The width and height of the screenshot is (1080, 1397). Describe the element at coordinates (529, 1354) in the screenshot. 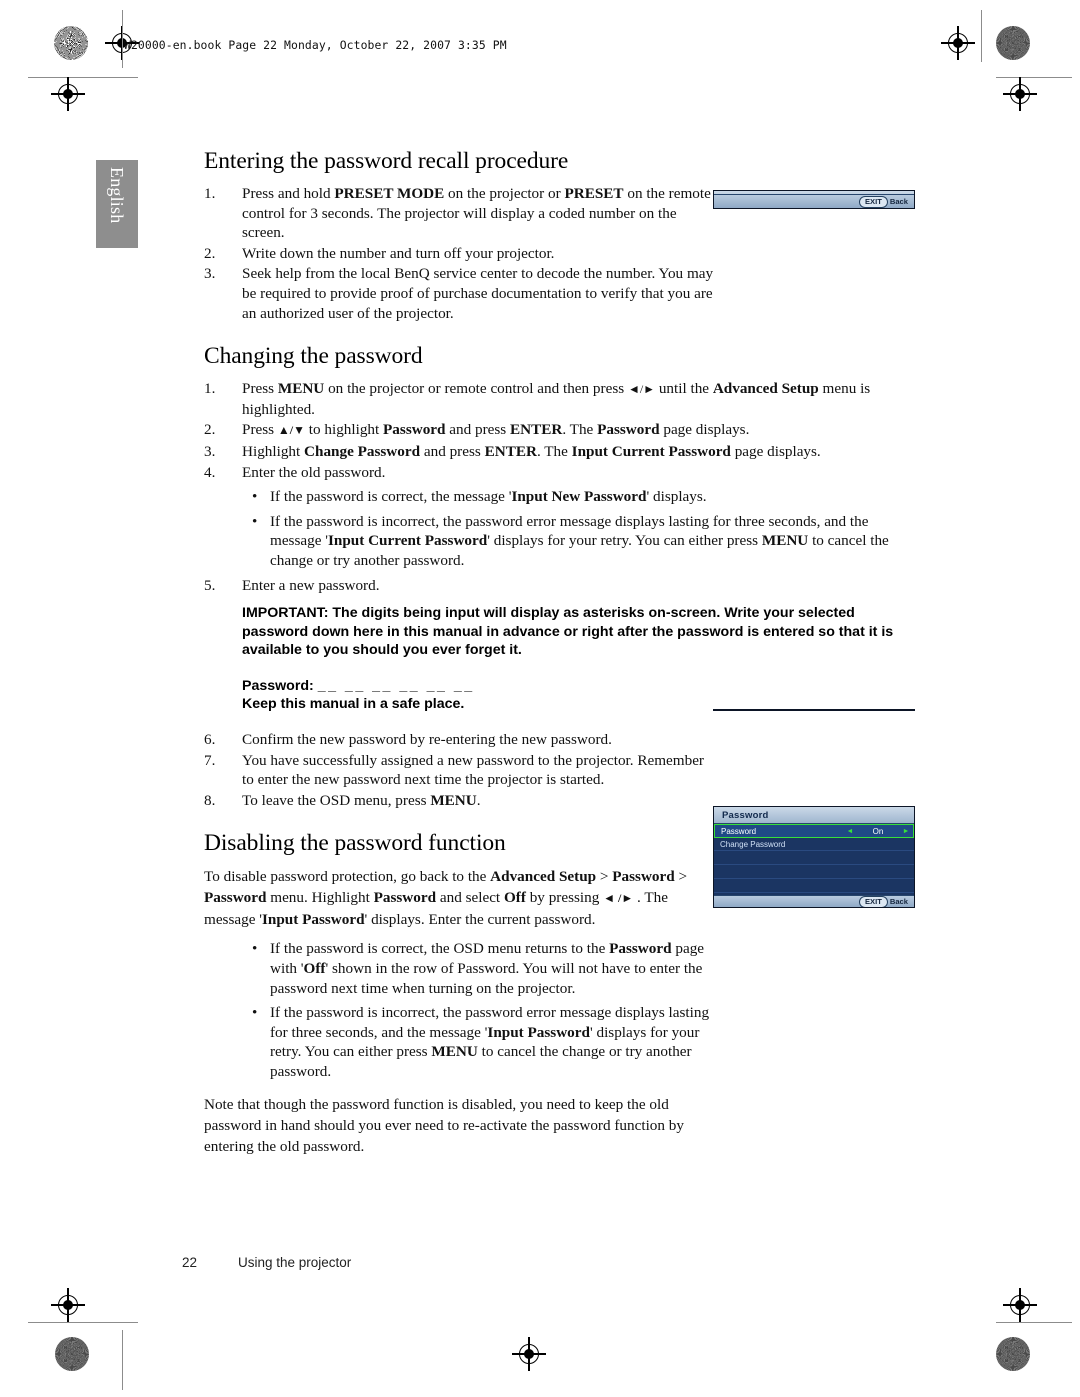

I see `registration-target-bottom-center` at that location.